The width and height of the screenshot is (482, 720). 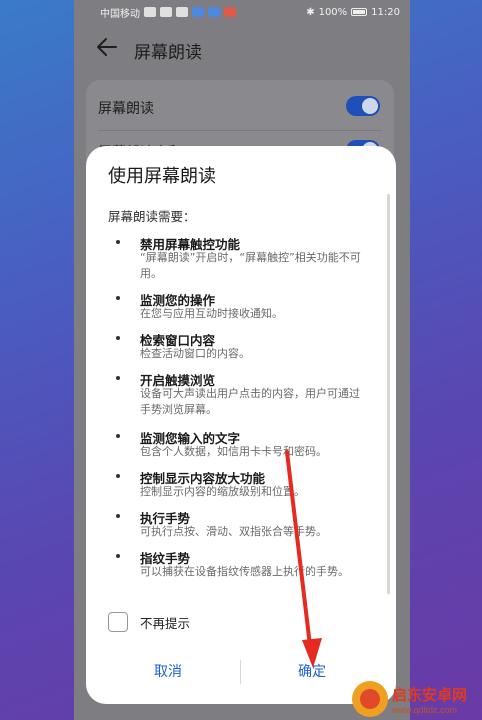 What do you see at coordinates (165, 623) in the screenshot?
I see `checkbox-label: 不再提示` at bounding box center [165, 623].